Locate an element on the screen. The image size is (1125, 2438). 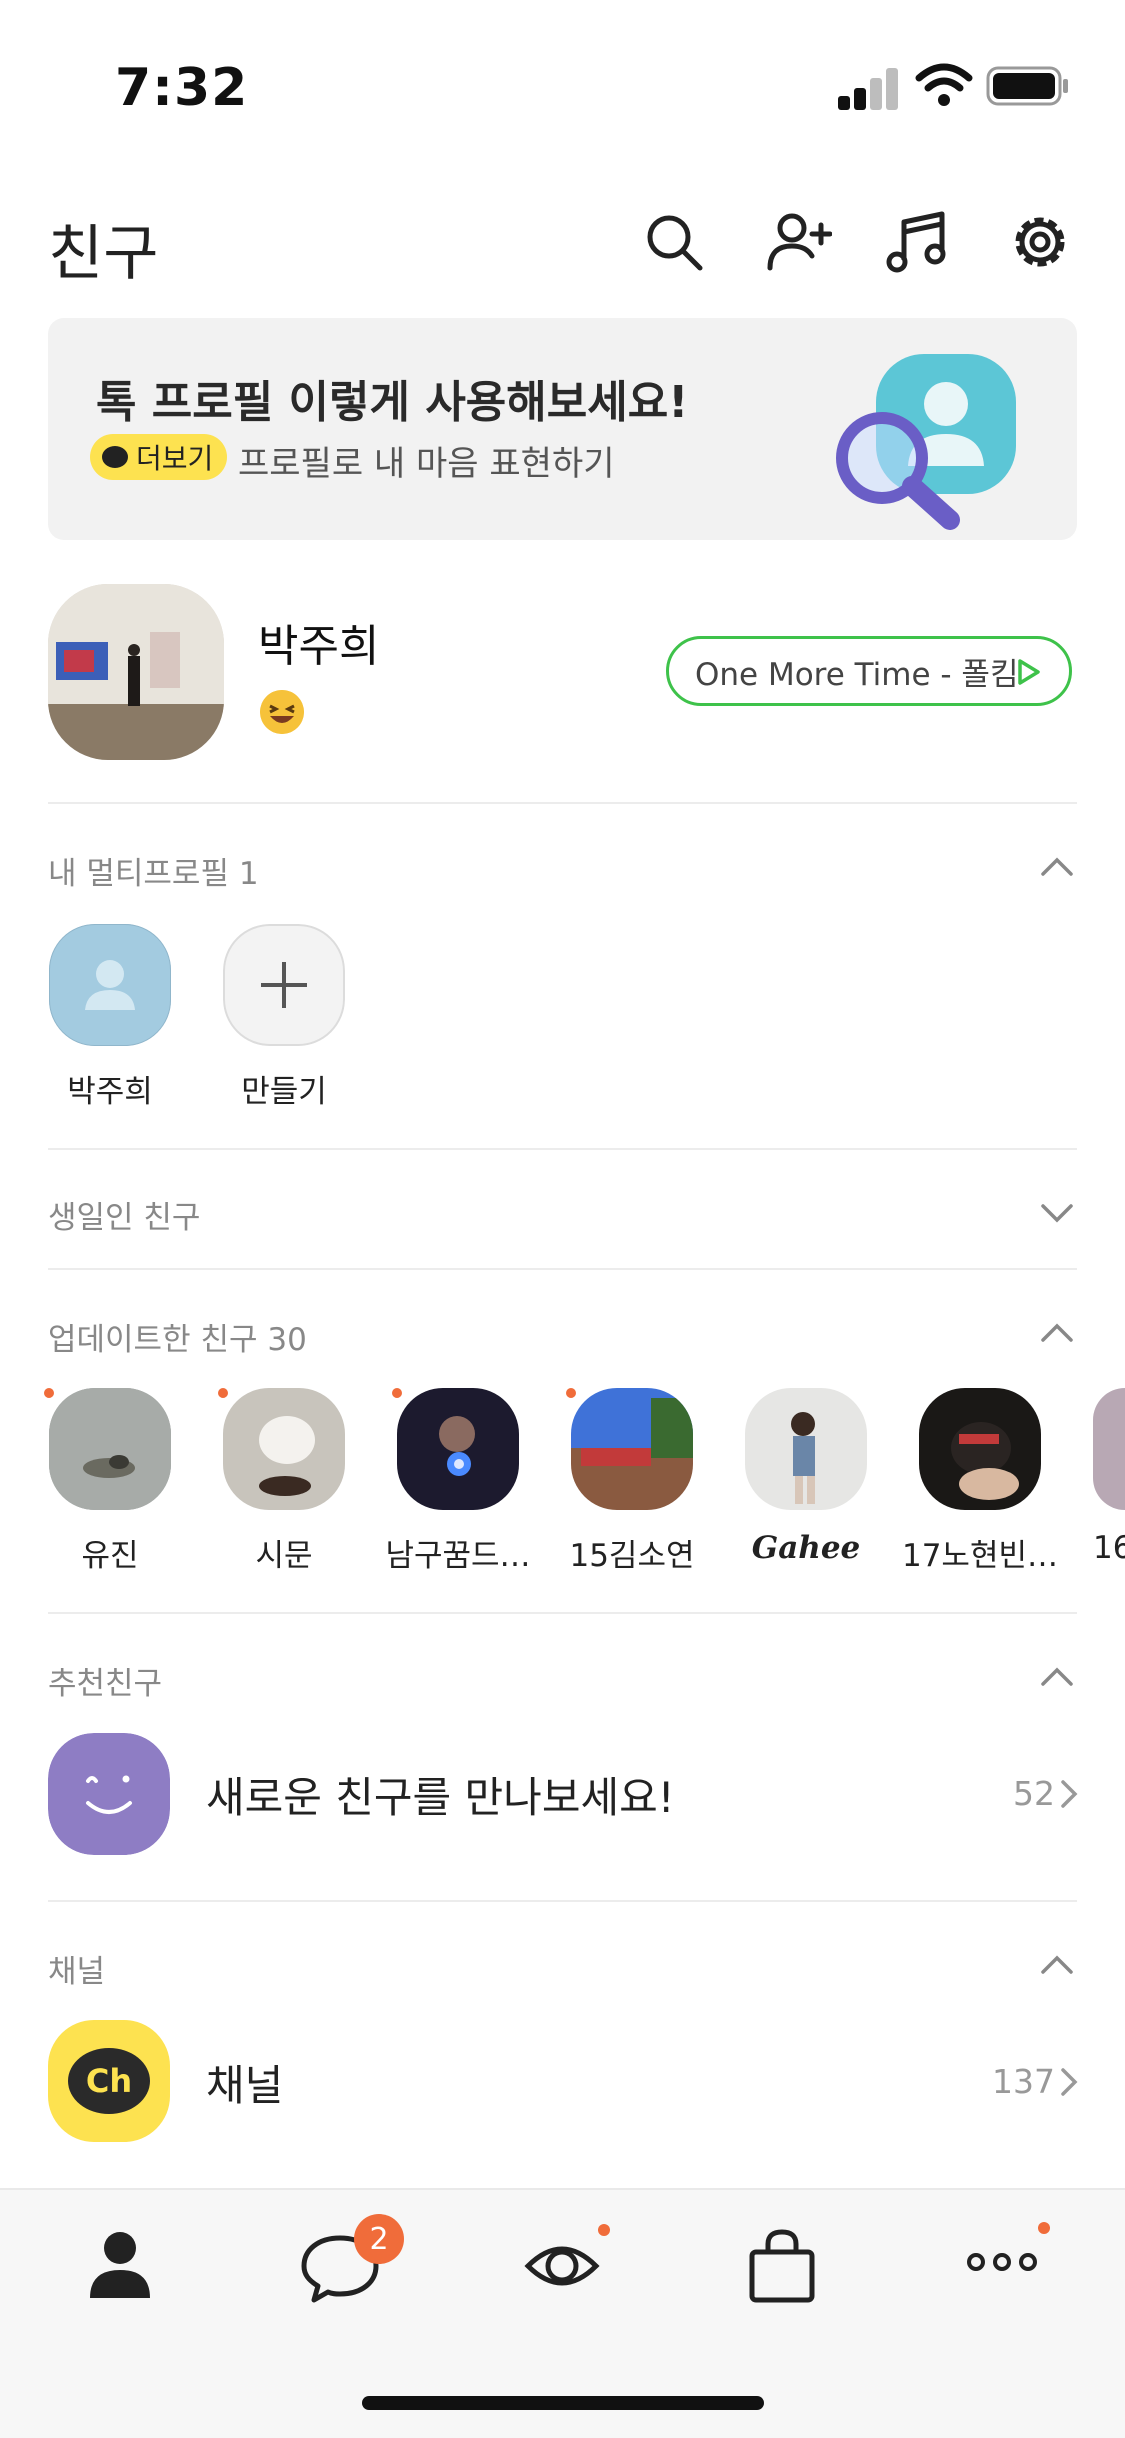
multi-profile-label: 박주희 is located at coordinates (110, 1092).